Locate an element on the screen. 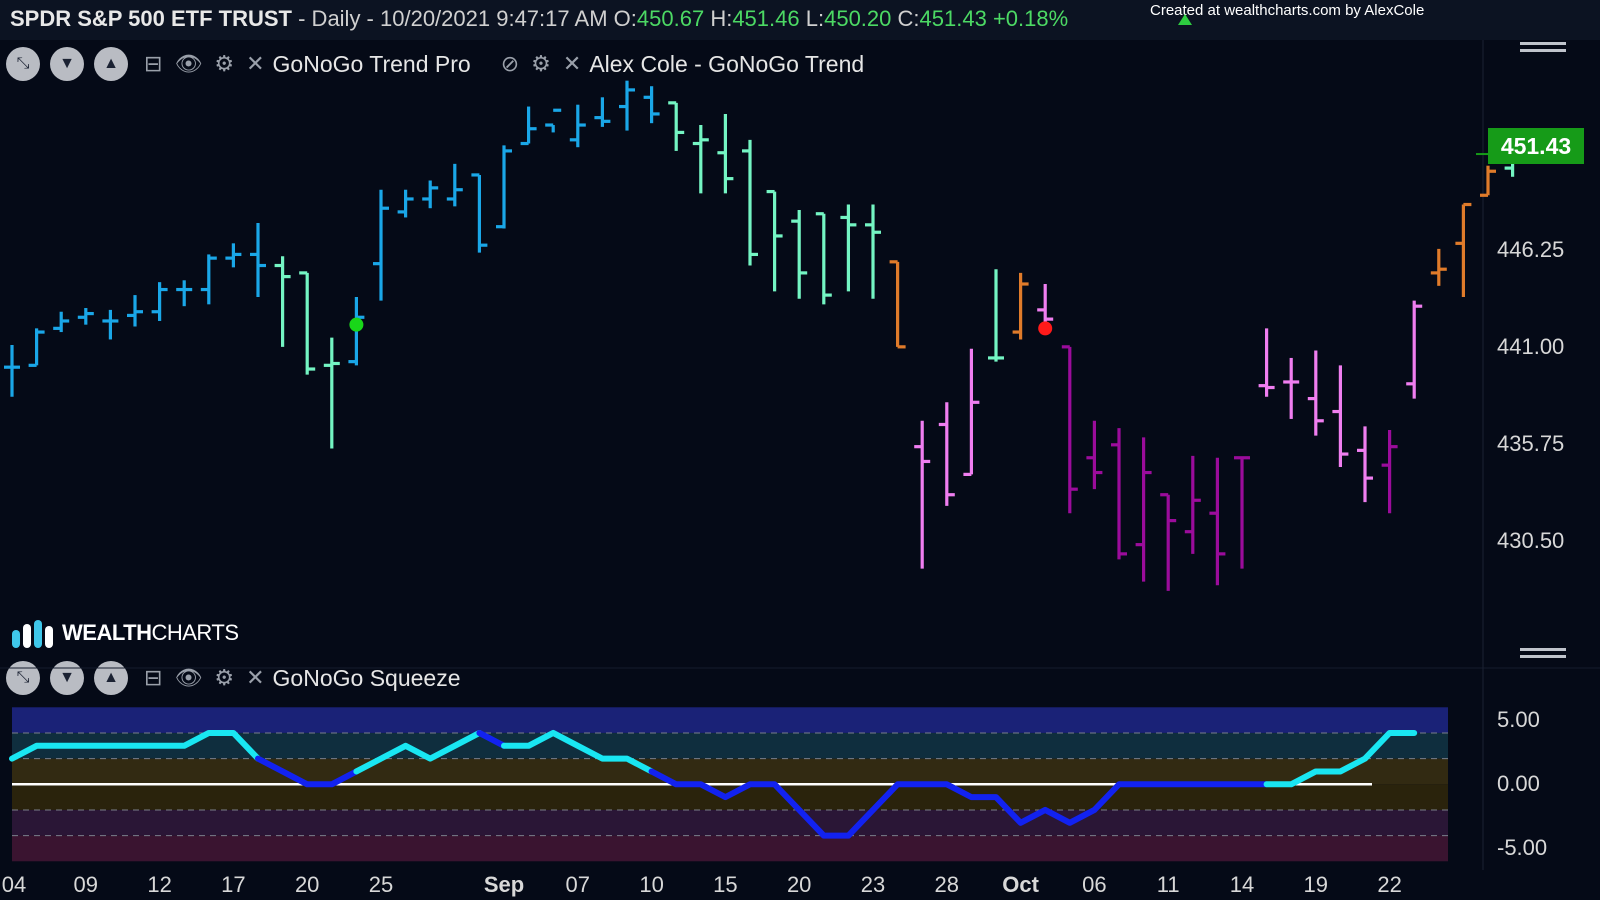 The image size is (1600, 900). x-tick-label: 07 is located at coordinates (578, 884).